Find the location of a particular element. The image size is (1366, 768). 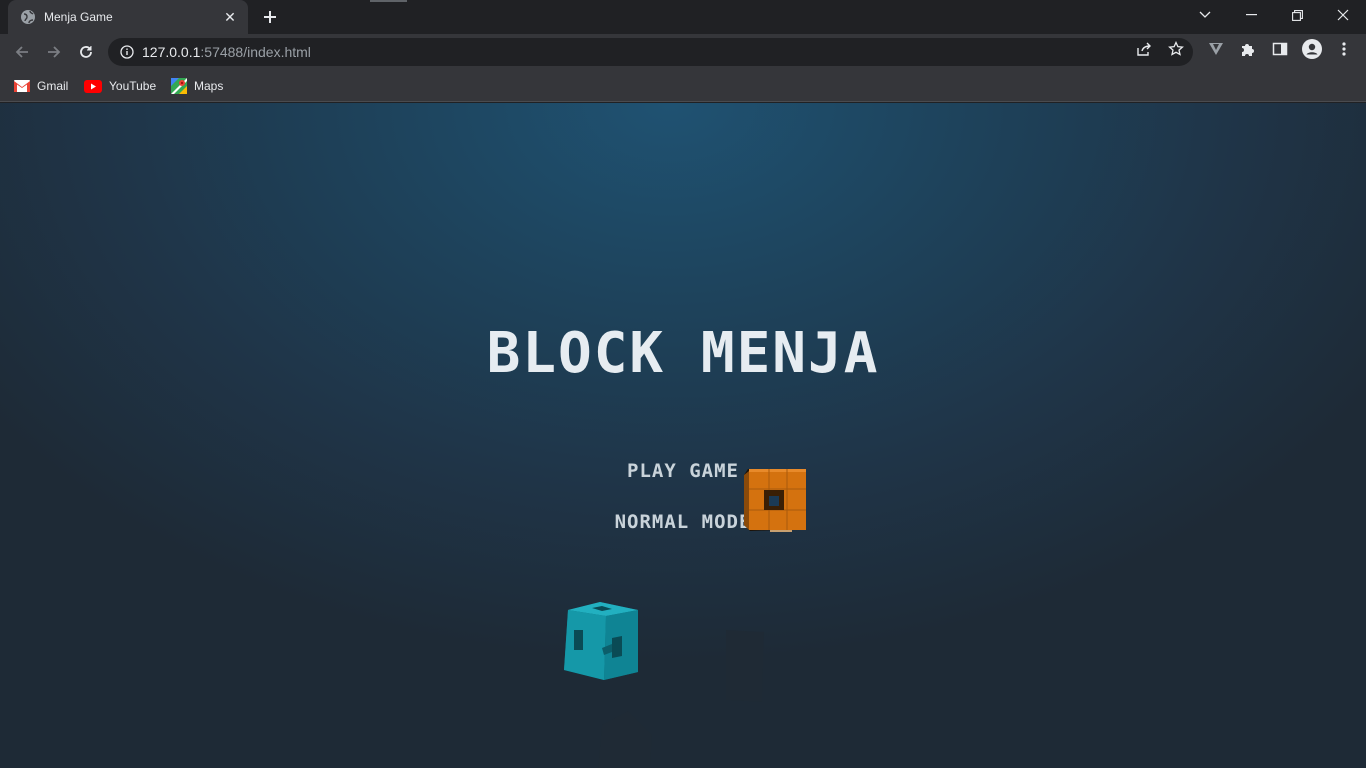

address-bar: 127.0.0.1:57488/index.html is located at coordinates (650, 52).